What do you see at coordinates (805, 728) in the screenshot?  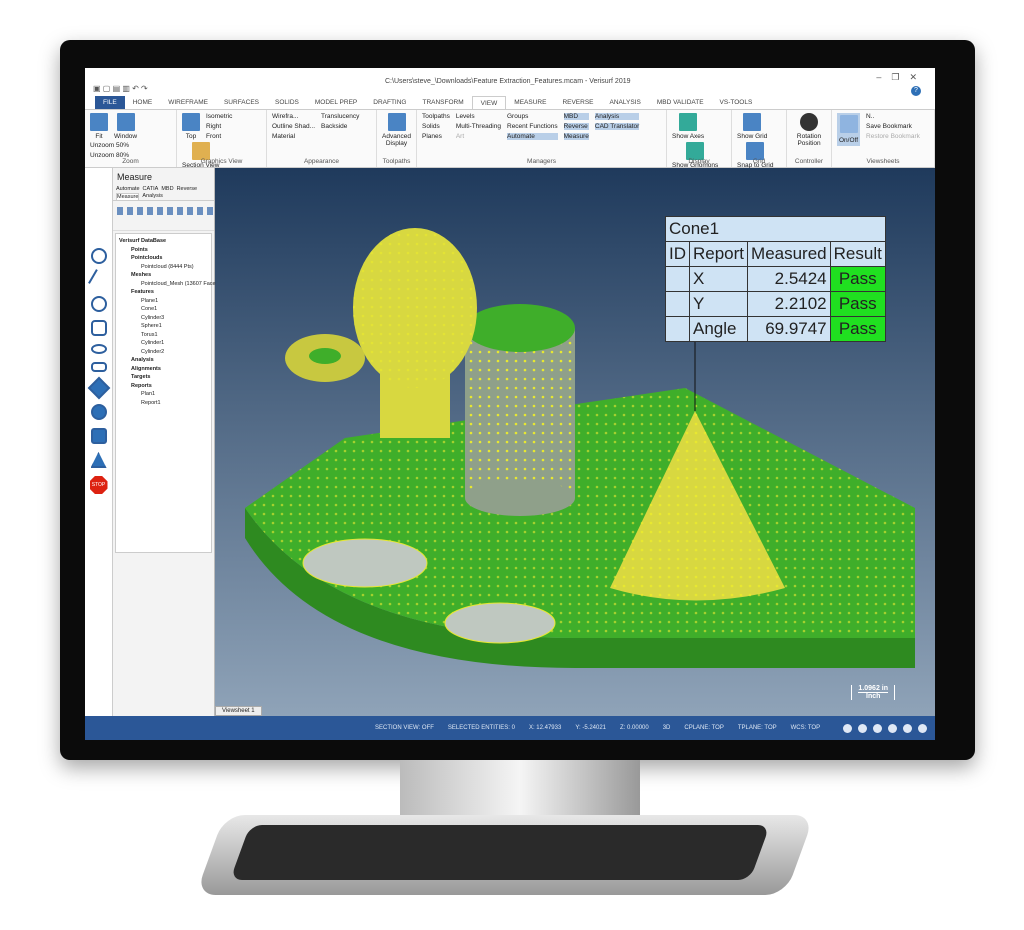 I see `wcs-status: WCS: TOP` at bounding box center [805, 728].